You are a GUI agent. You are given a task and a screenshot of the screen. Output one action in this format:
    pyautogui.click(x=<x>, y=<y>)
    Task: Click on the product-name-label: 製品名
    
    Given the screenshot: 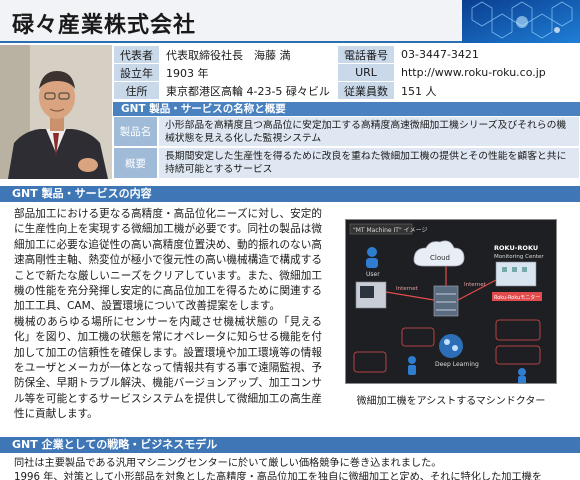 What is the action you would take?
    pyautogui.click(x=135, y=131)
    